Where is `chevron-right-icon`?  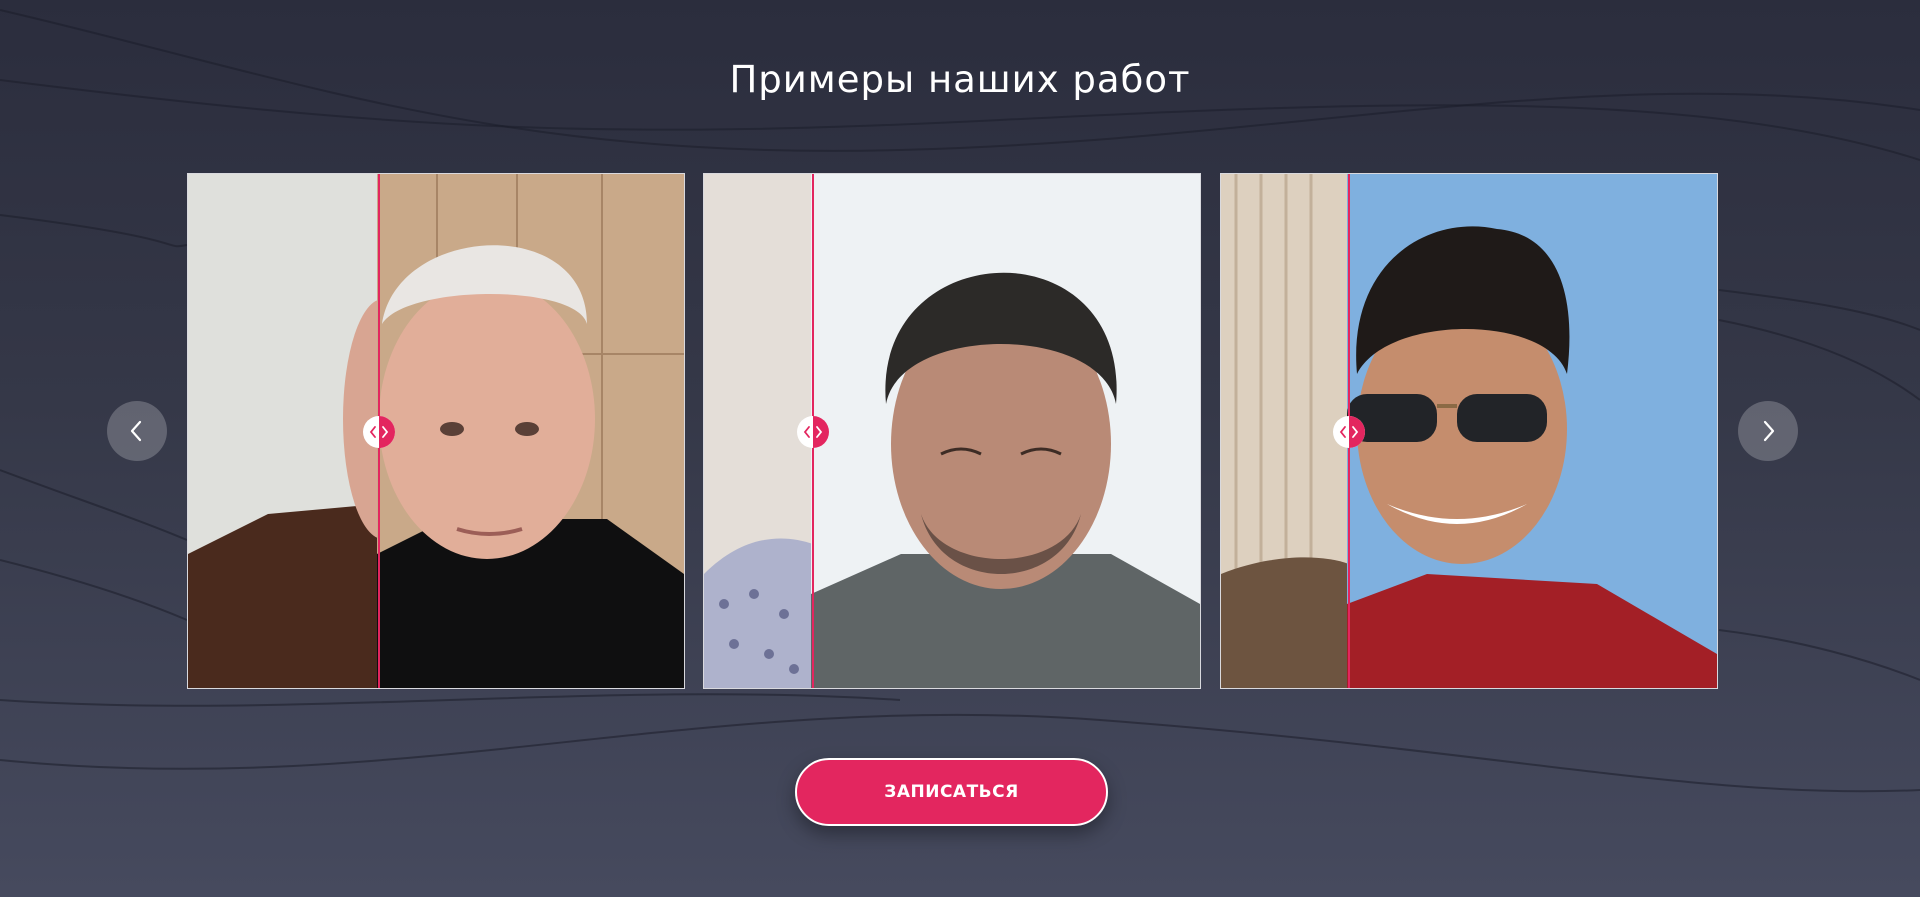 chevron-right-icon is located at coordinates (1769, 431).